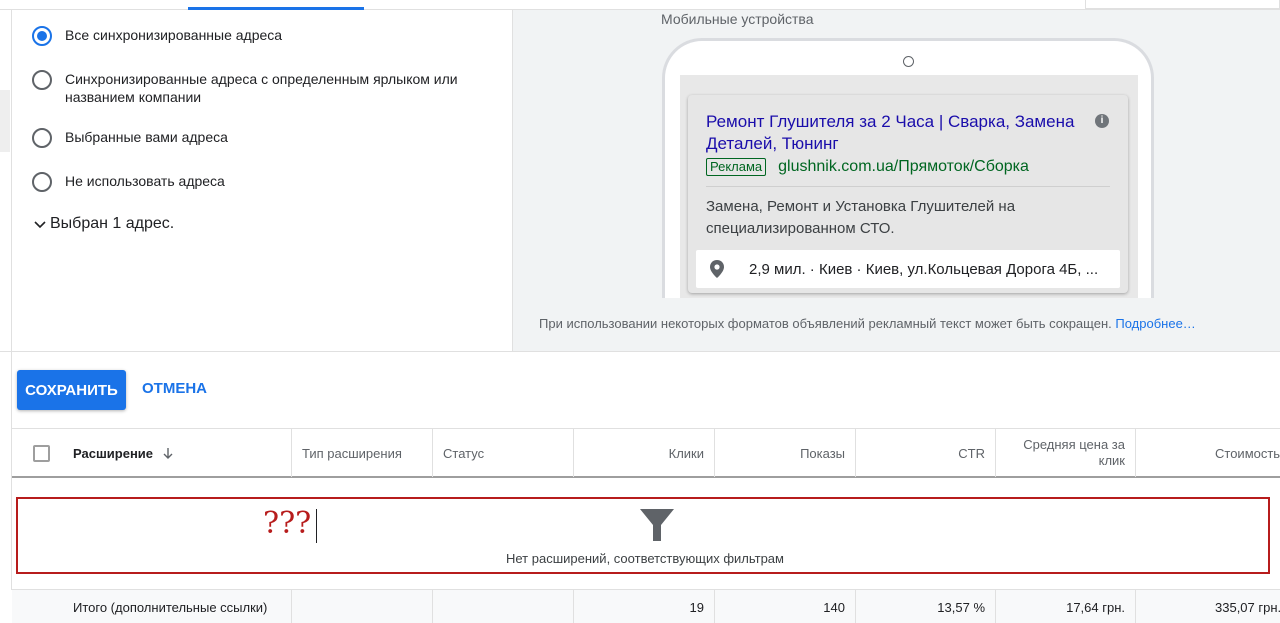  What do you see at coordinates (1066, 606) in the screenshot?
I see `totals-avg-cpc: 17,64 грн.` at bounding box center [1066, 606].